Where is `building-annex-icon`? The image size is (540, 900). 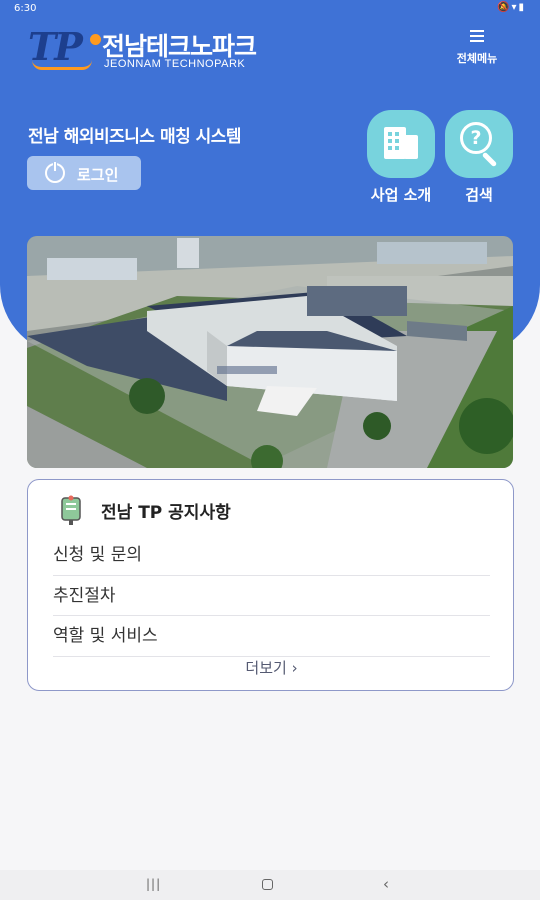
building-annex-icon is located at coordinates (411, 147).